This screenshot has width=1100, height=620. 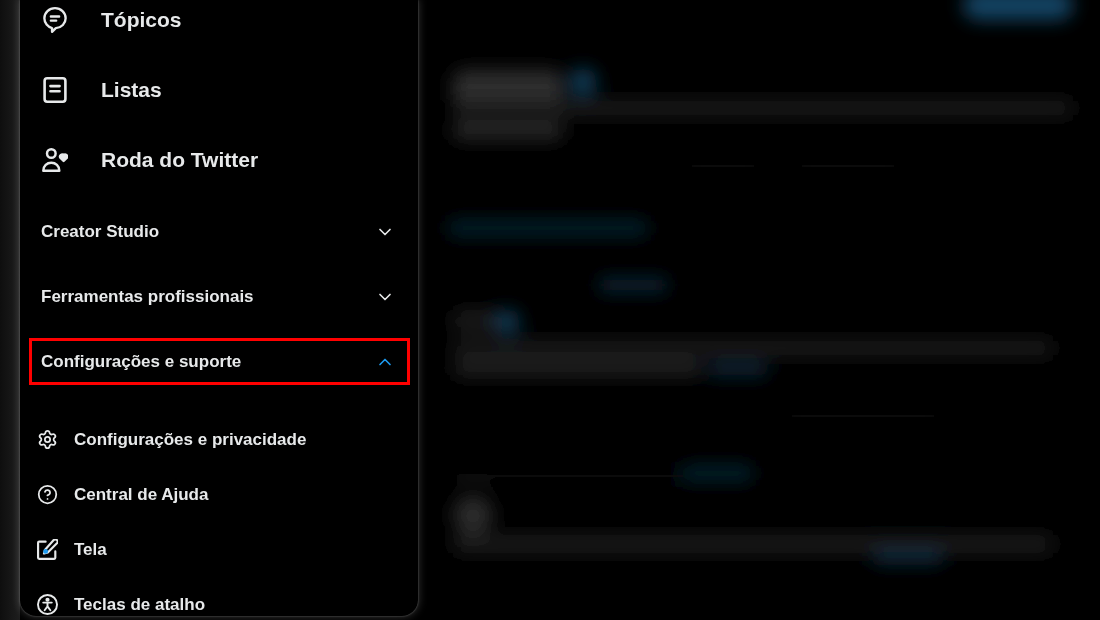 What do you see at coordinates (55, 90) in the screenshot?
I see `document-icon` at bounding box center [55, 90].